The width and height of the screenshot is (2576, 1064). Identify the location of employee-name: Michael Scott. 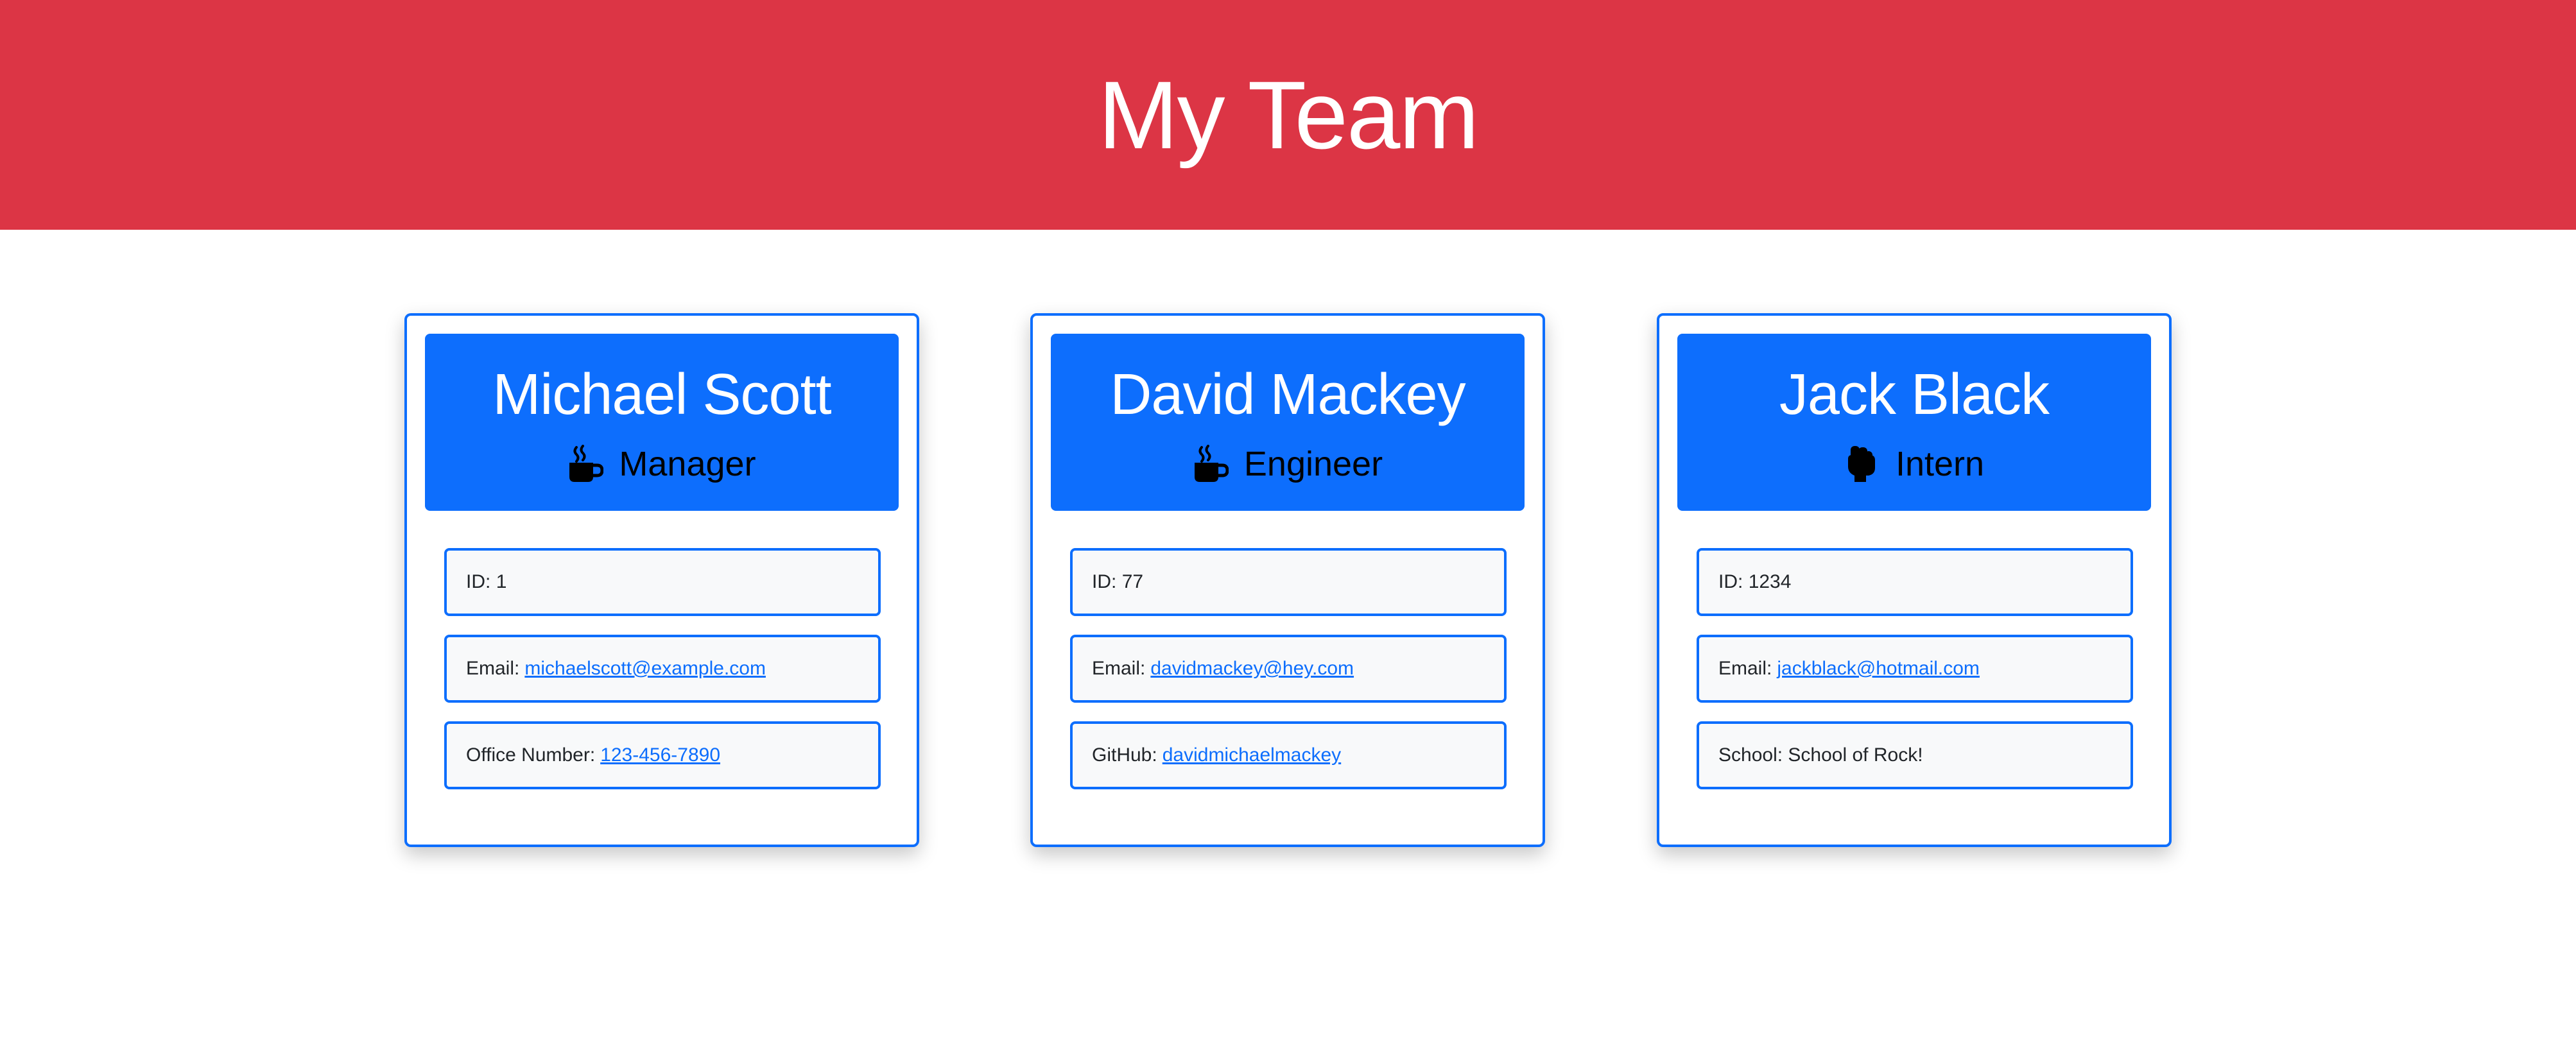
(661, 395).